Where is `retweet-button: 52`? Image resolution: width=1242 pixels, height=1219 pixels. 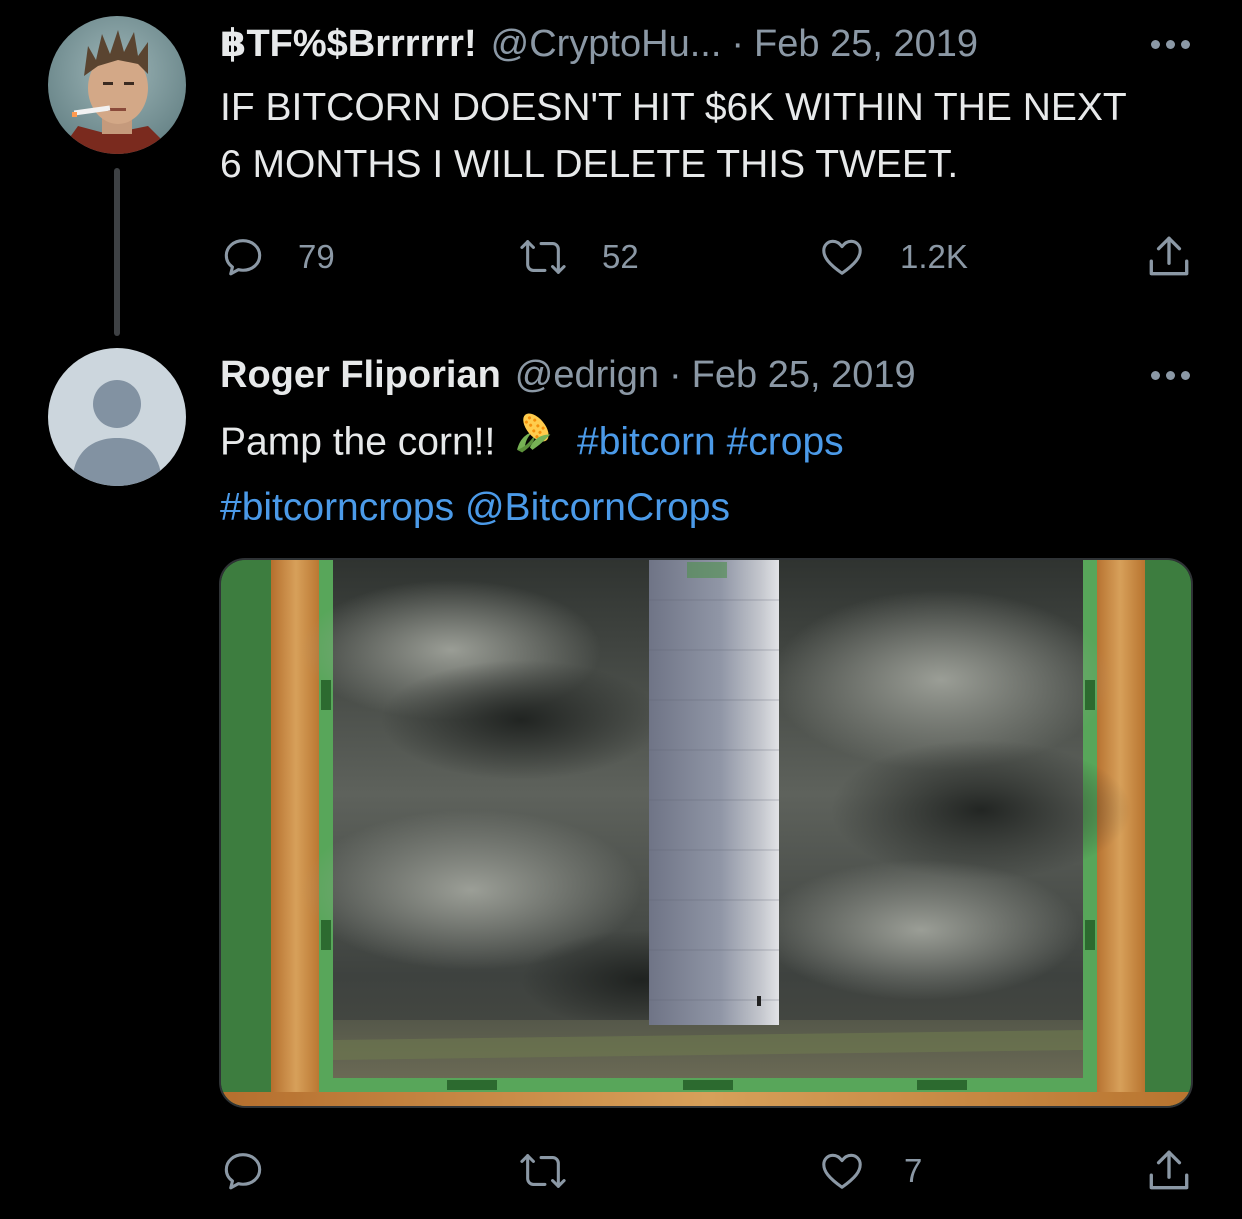 retweet-button: 52 is located at coordinates (577, 257).